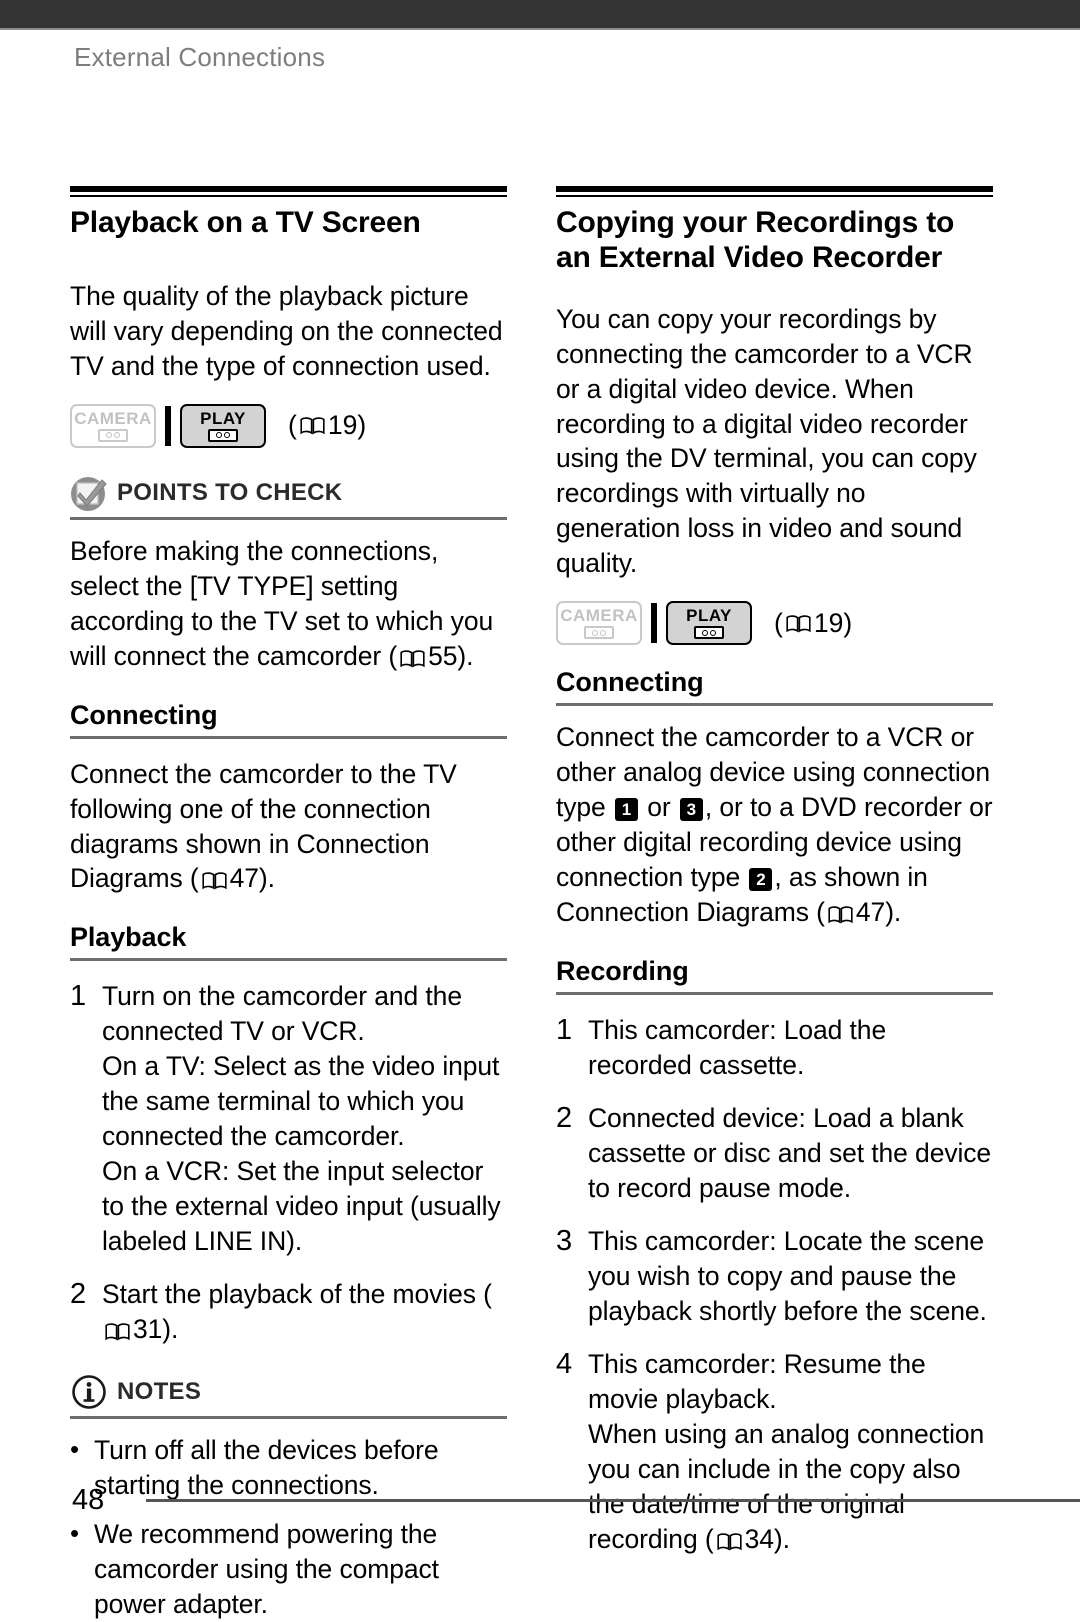 The width and height of the screenshot is (1080, 1622). Describe the element at coordinates (89, 493) in the screenshot. I see `checkbox-pencil-icon` at that location.